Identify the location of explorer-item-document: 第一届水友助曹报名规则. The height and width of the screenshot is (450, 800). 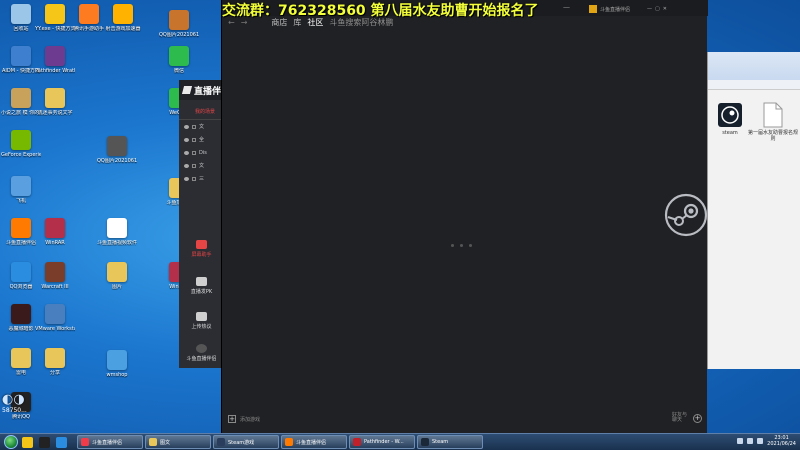
(773, 122).